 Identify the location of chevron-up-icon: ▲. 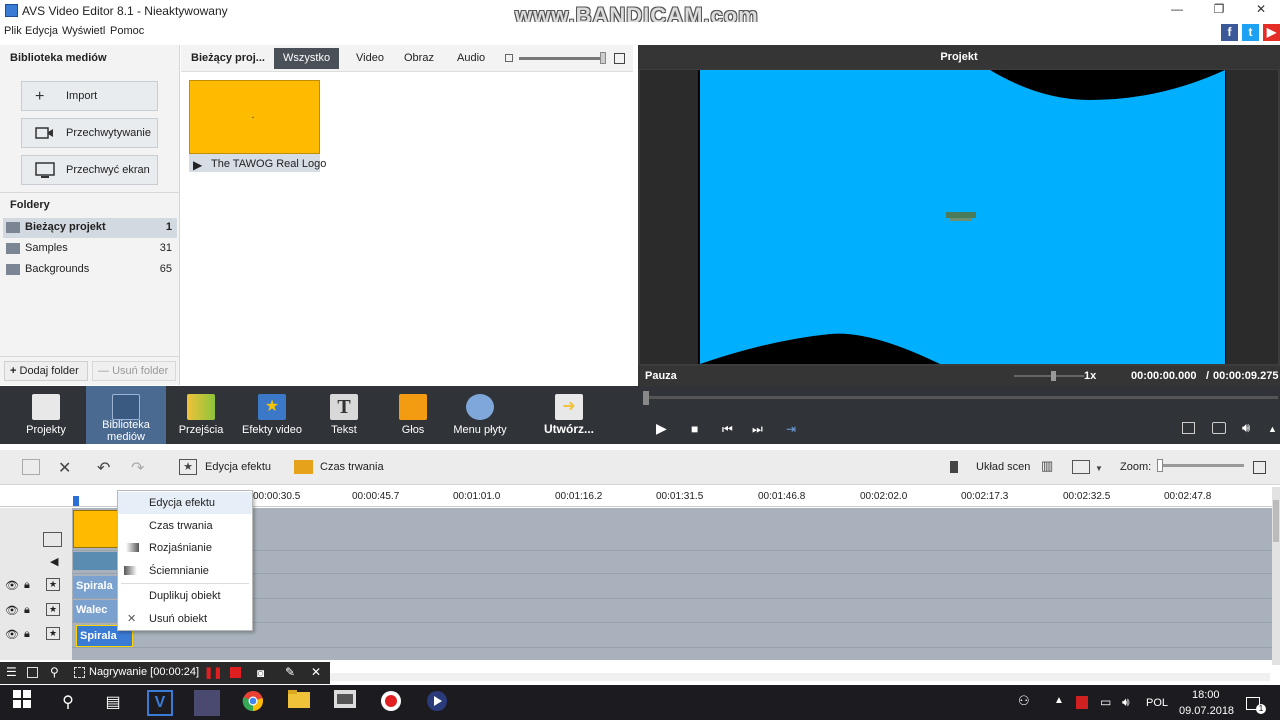
(1059, 700).